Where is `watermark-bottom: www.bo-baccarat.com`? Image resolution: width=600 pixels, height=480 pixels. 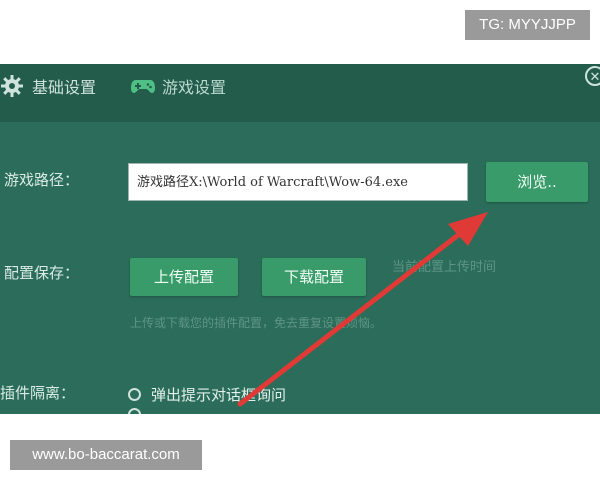
watermark-bottom: www.bo-baccarat.com is located at coordinates (106, 455).